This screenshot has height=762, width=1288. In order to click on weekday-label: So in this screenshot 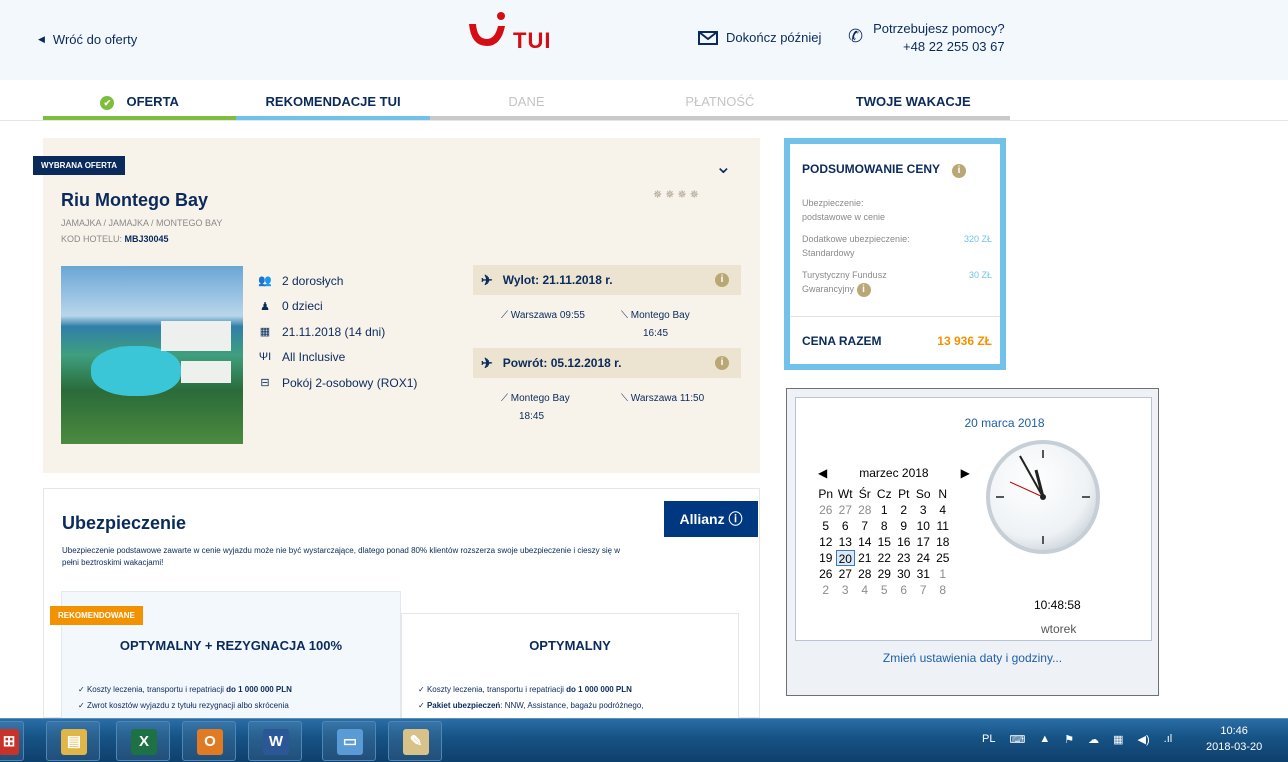, I will do `click(923, 494)`.